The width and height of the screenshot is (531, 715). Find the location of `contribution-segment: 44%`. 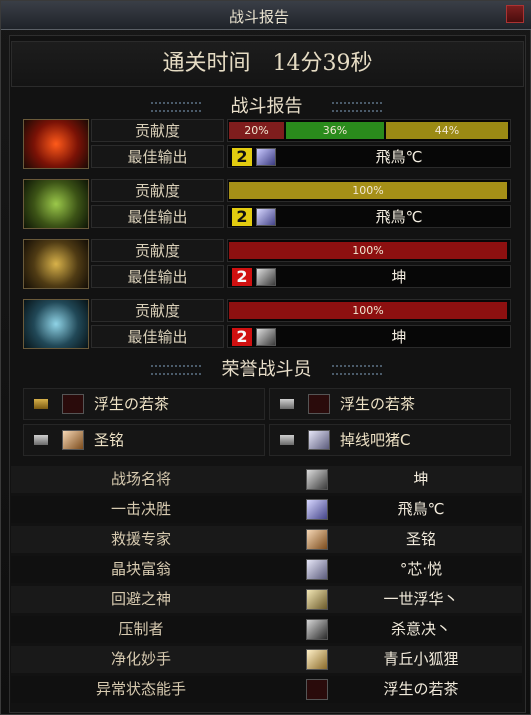

contribution-segment: 44% is located at coordinates (447, 130).